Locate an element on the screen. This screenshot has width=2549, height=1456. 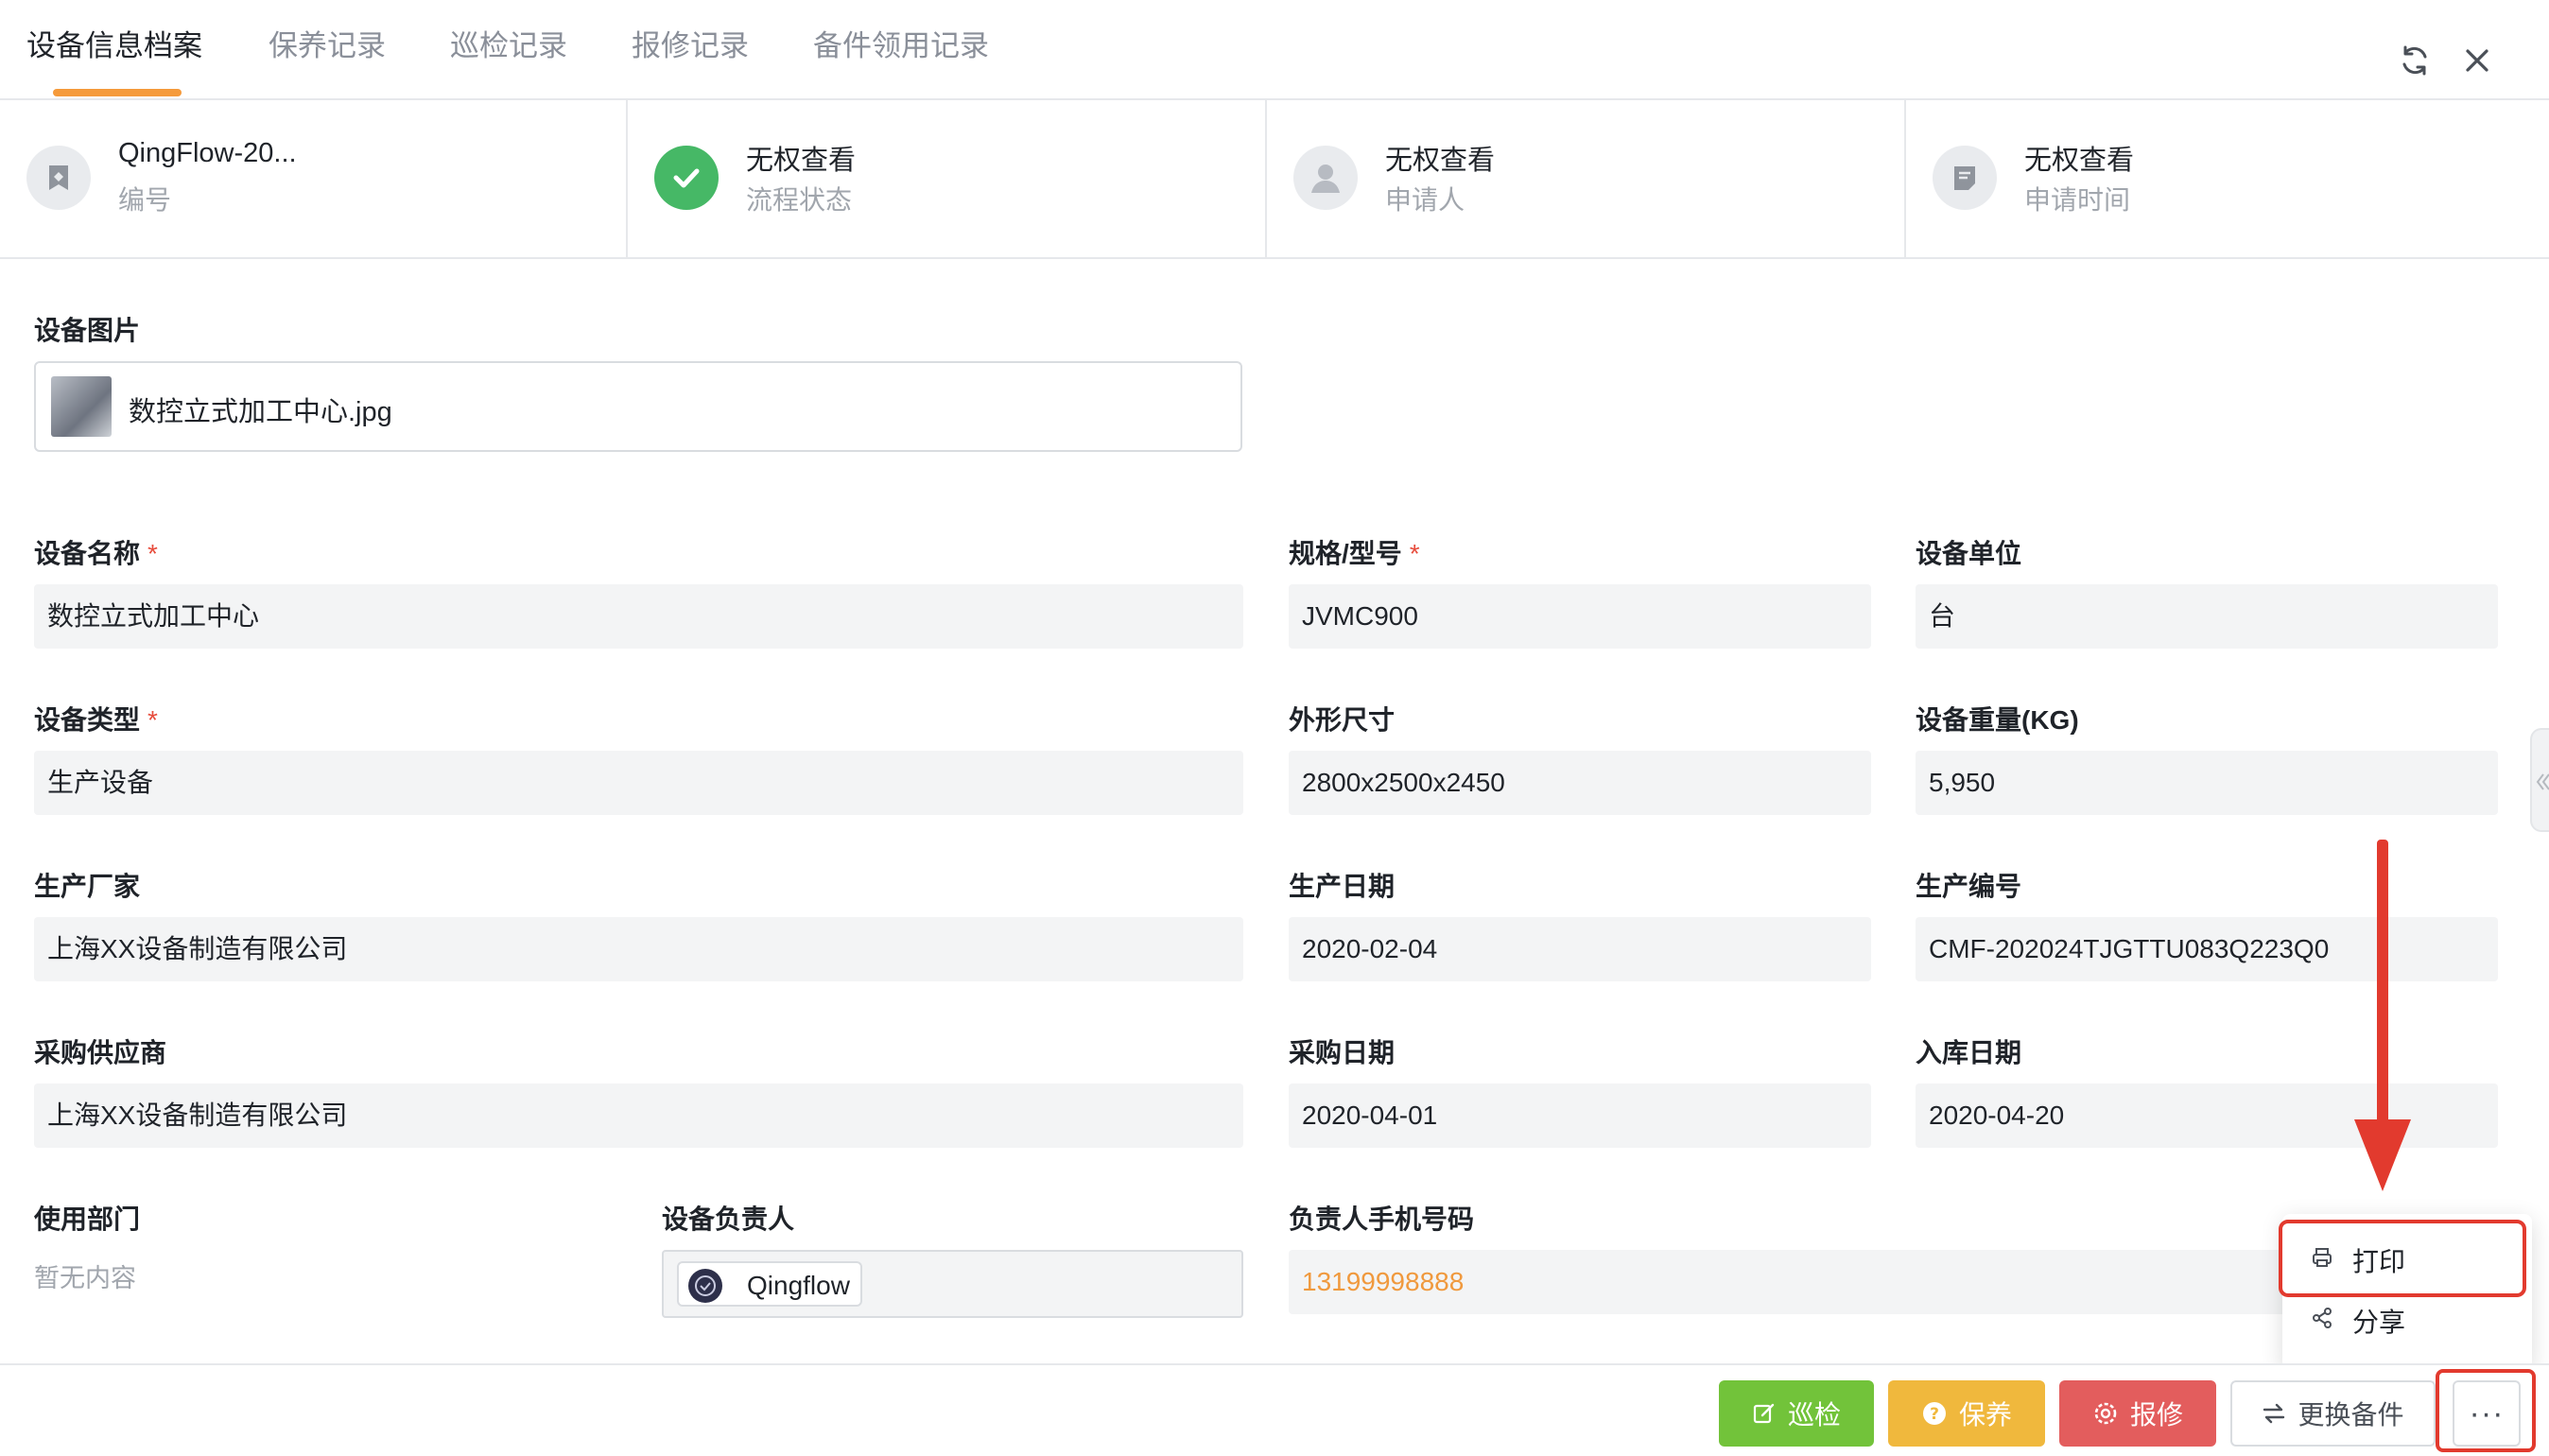
tab-bar: 设备信息档案 保养记录 巡检记录 报修记录 备件领用记录 is located at coordinates (1274, 50).